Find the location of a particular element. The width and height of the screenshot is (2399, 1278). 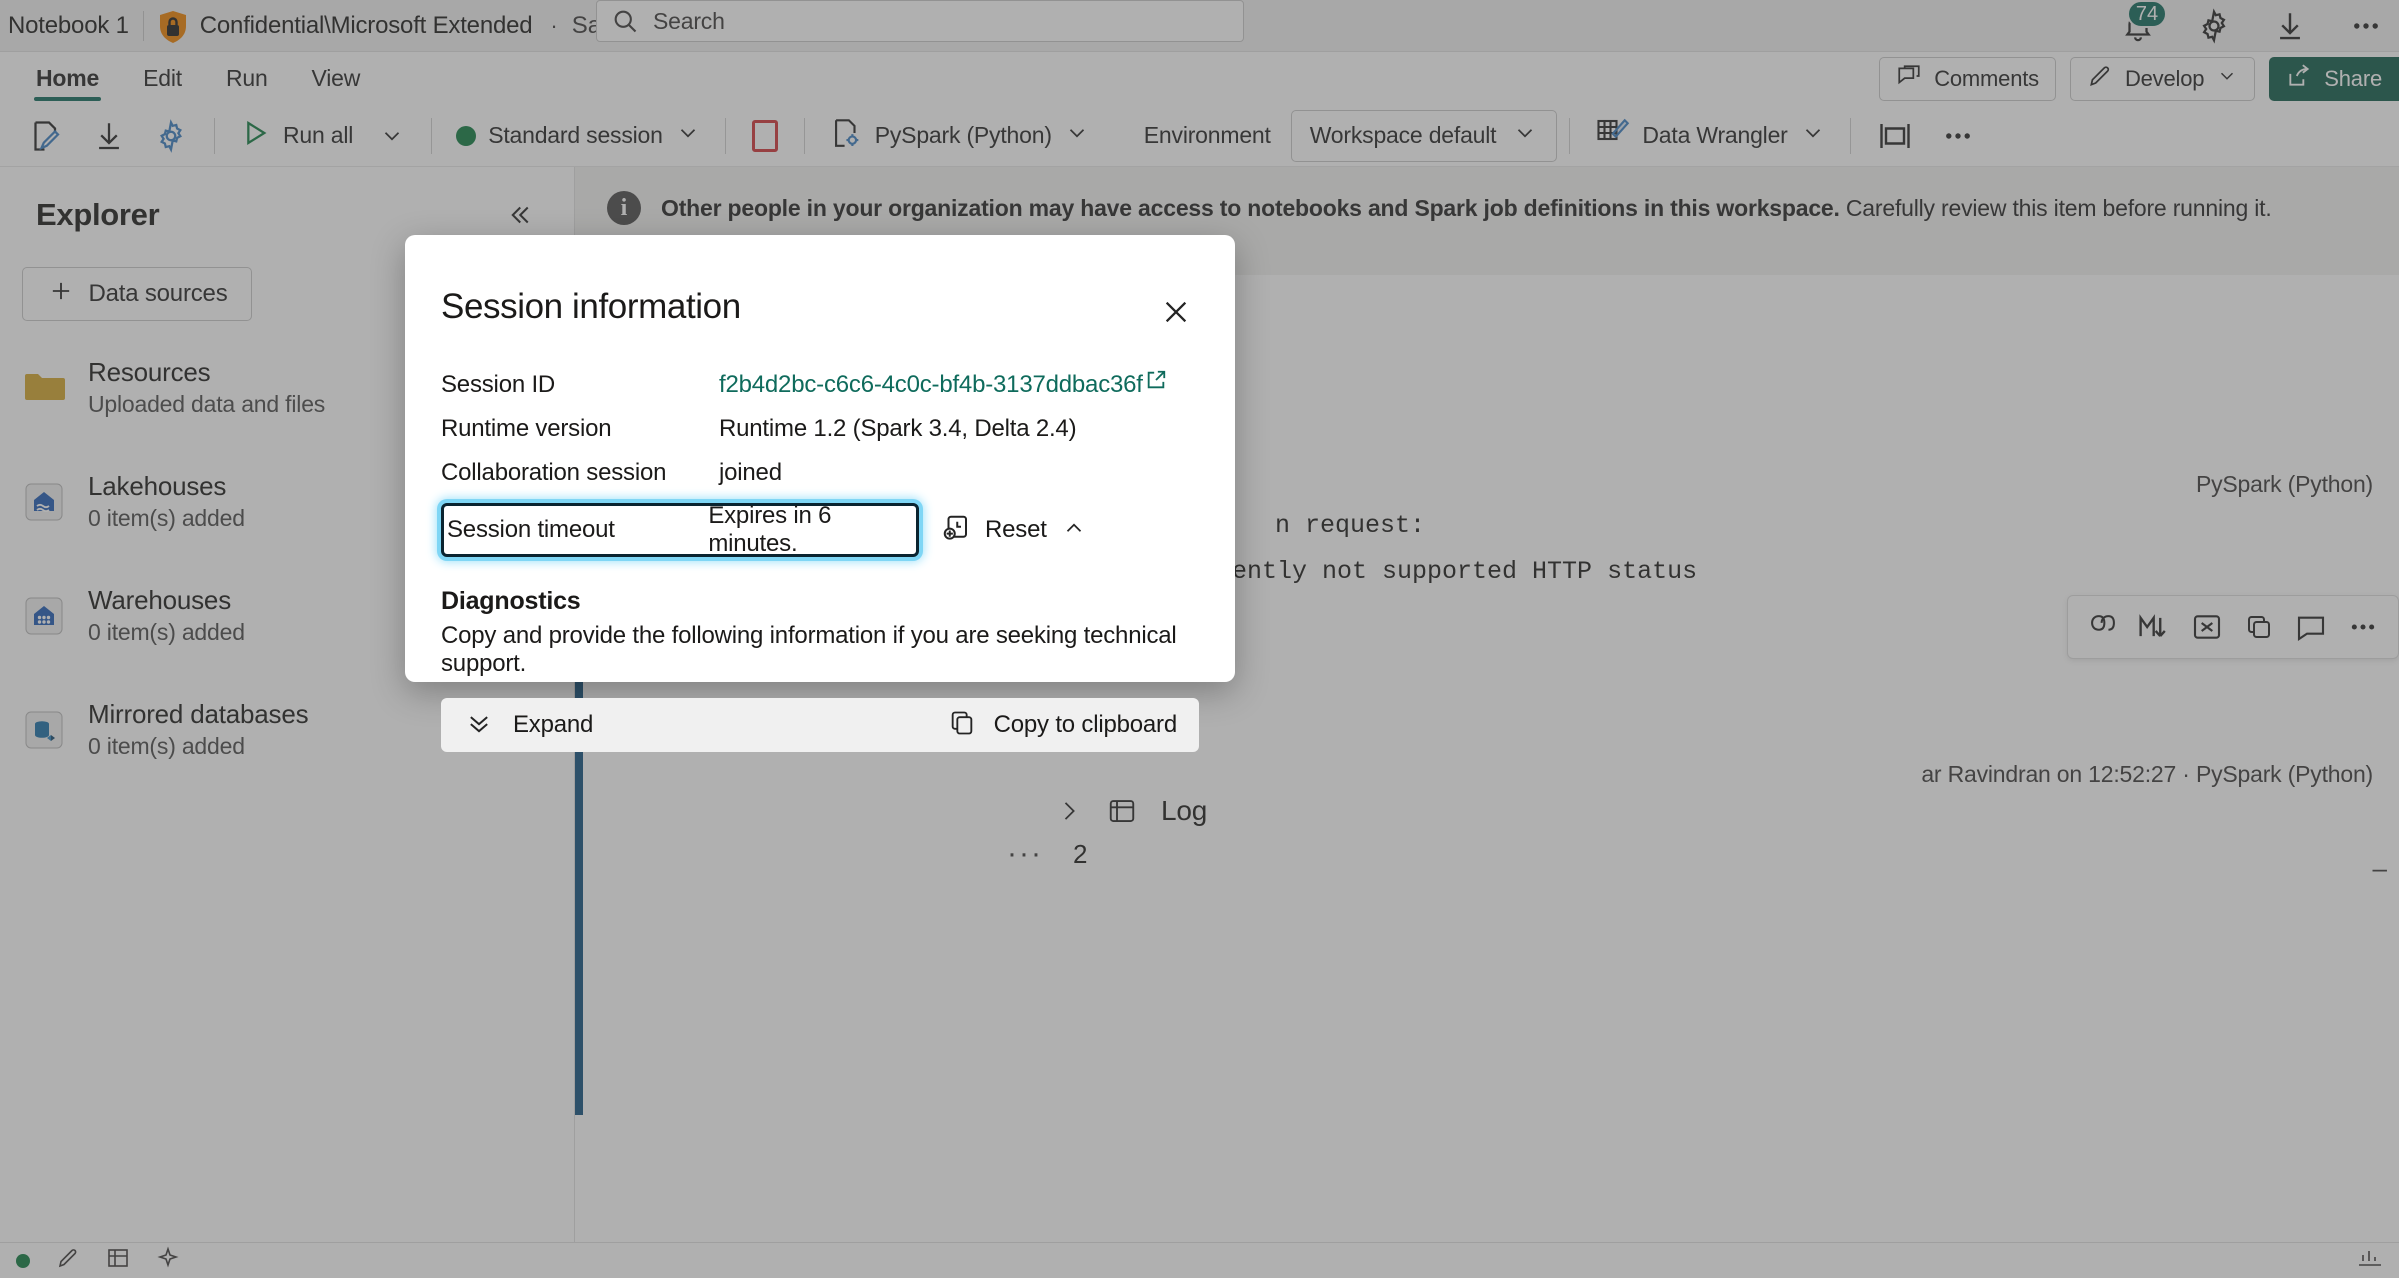

copy-to-clipboard-button: Copy to clipboard is located at coordinates (1062, 725).